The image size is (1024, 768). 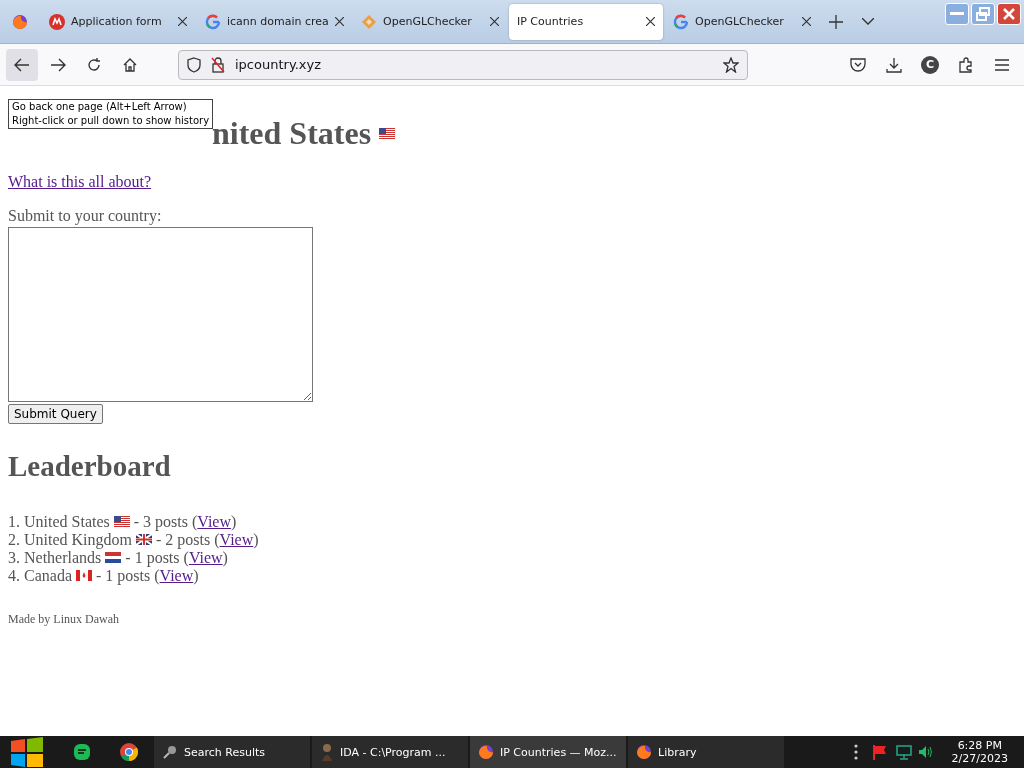 I want to click on address-bar: ipcountry.xyz, so click(x=463, y=64).